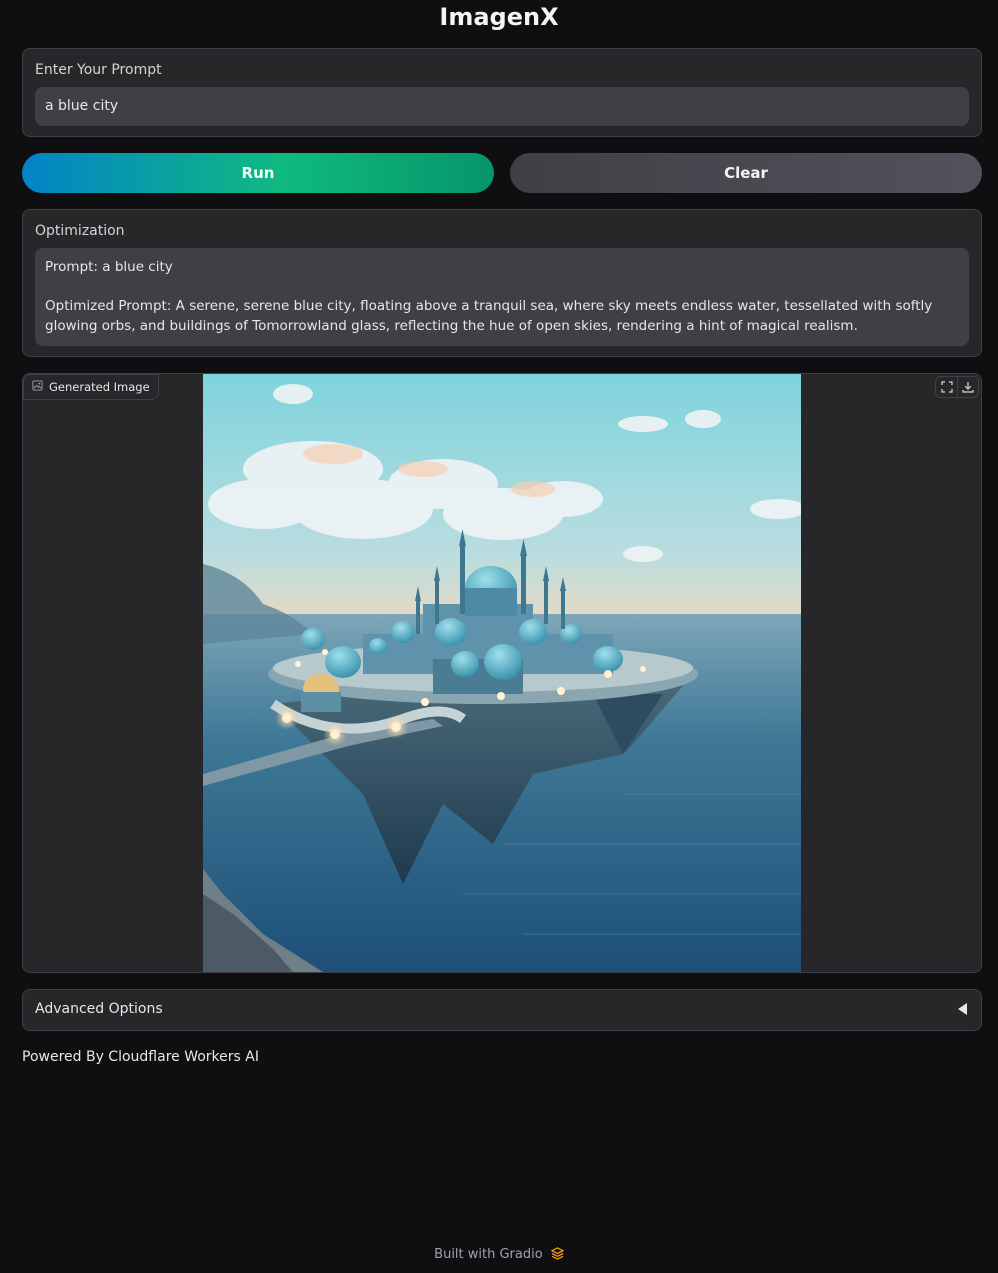 The image size is (998, 1273). Describe the element at coordinates (258, 173) in the screenshot. I see `run-button: Run` at that location.